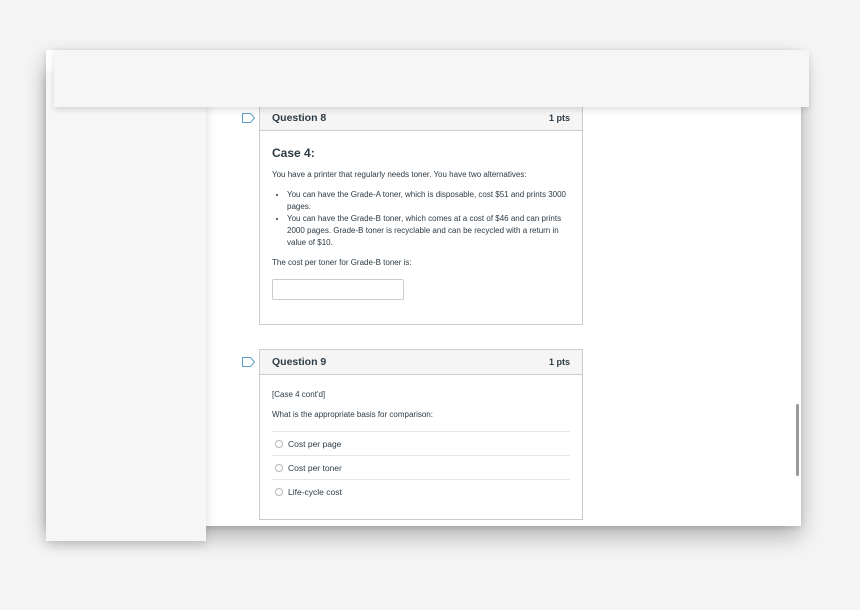  I want to click on option-cost-per-toner: Cost per toner, so click(421, 467).